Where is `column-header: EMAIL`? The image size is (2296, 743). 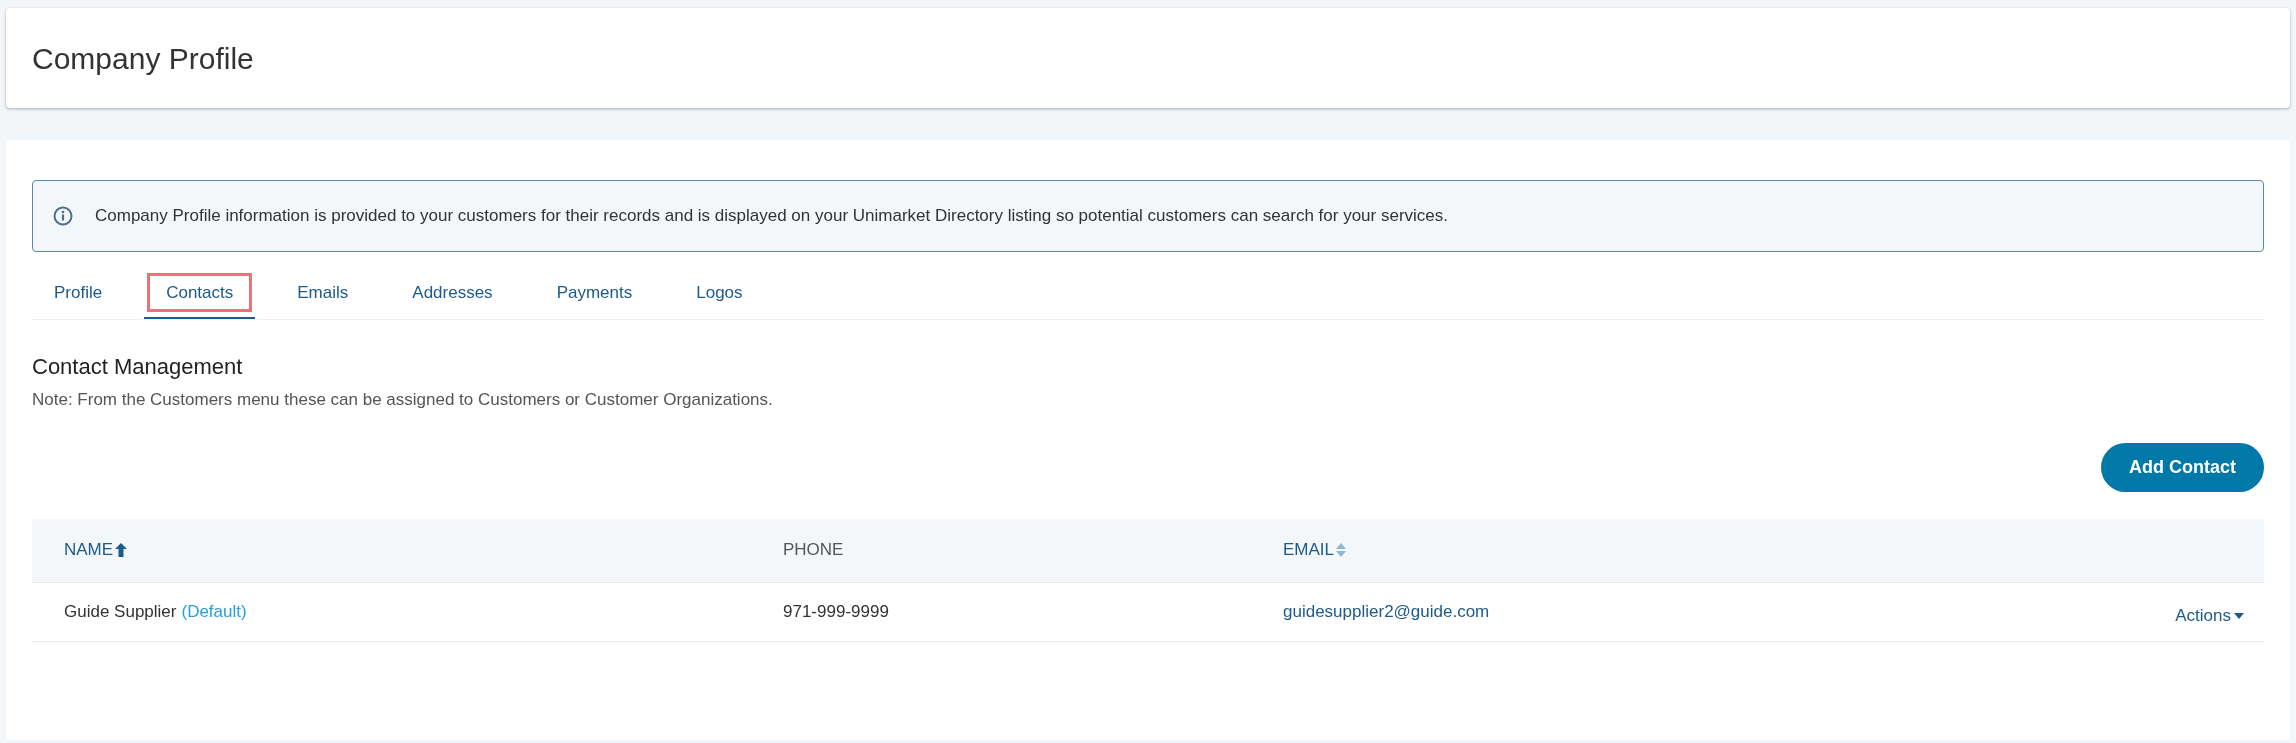
column-header: EMAIL is located at coordinates (1309, 550).